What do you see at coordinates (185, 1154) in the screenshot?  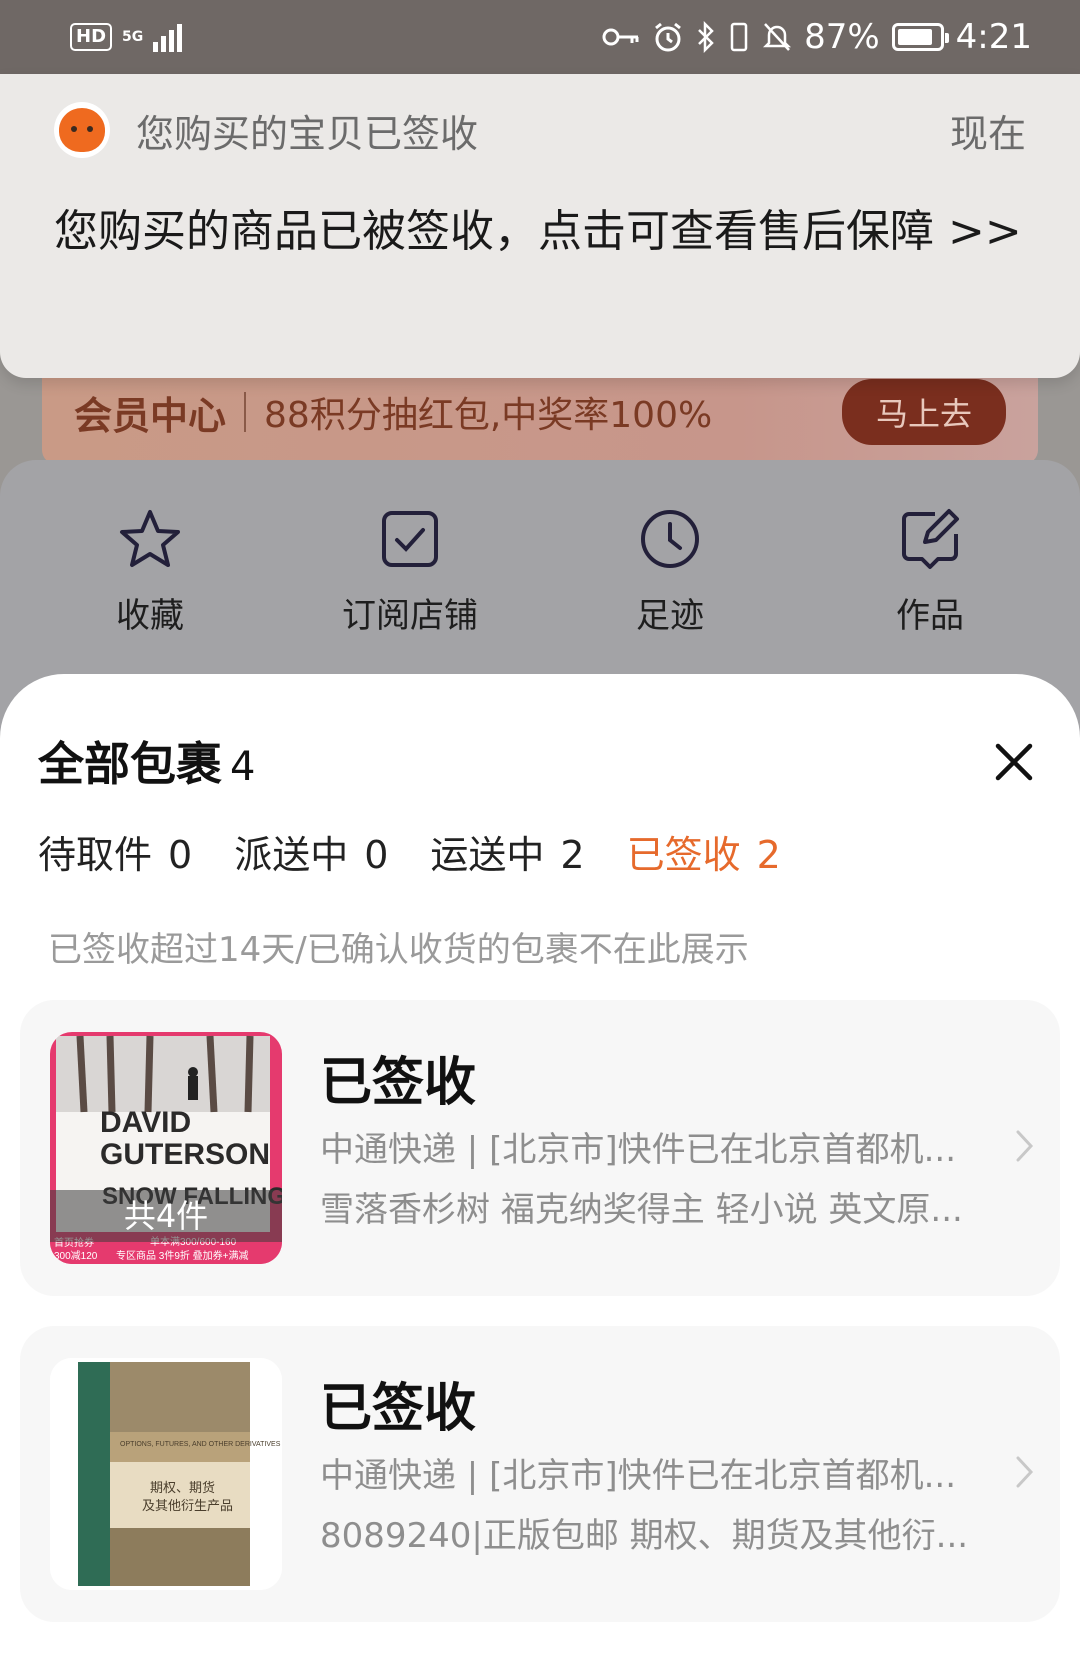 I see `svg-text: GUTERSON` at bounding box center [185, 1154].